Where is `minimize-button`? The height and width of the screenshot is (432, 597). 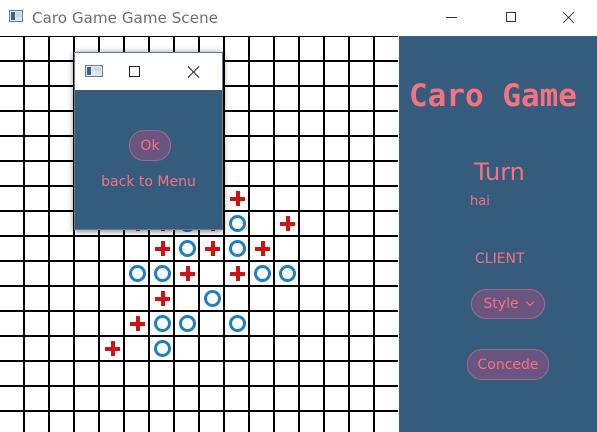 minimize-button is located at coordinates (451, 17).